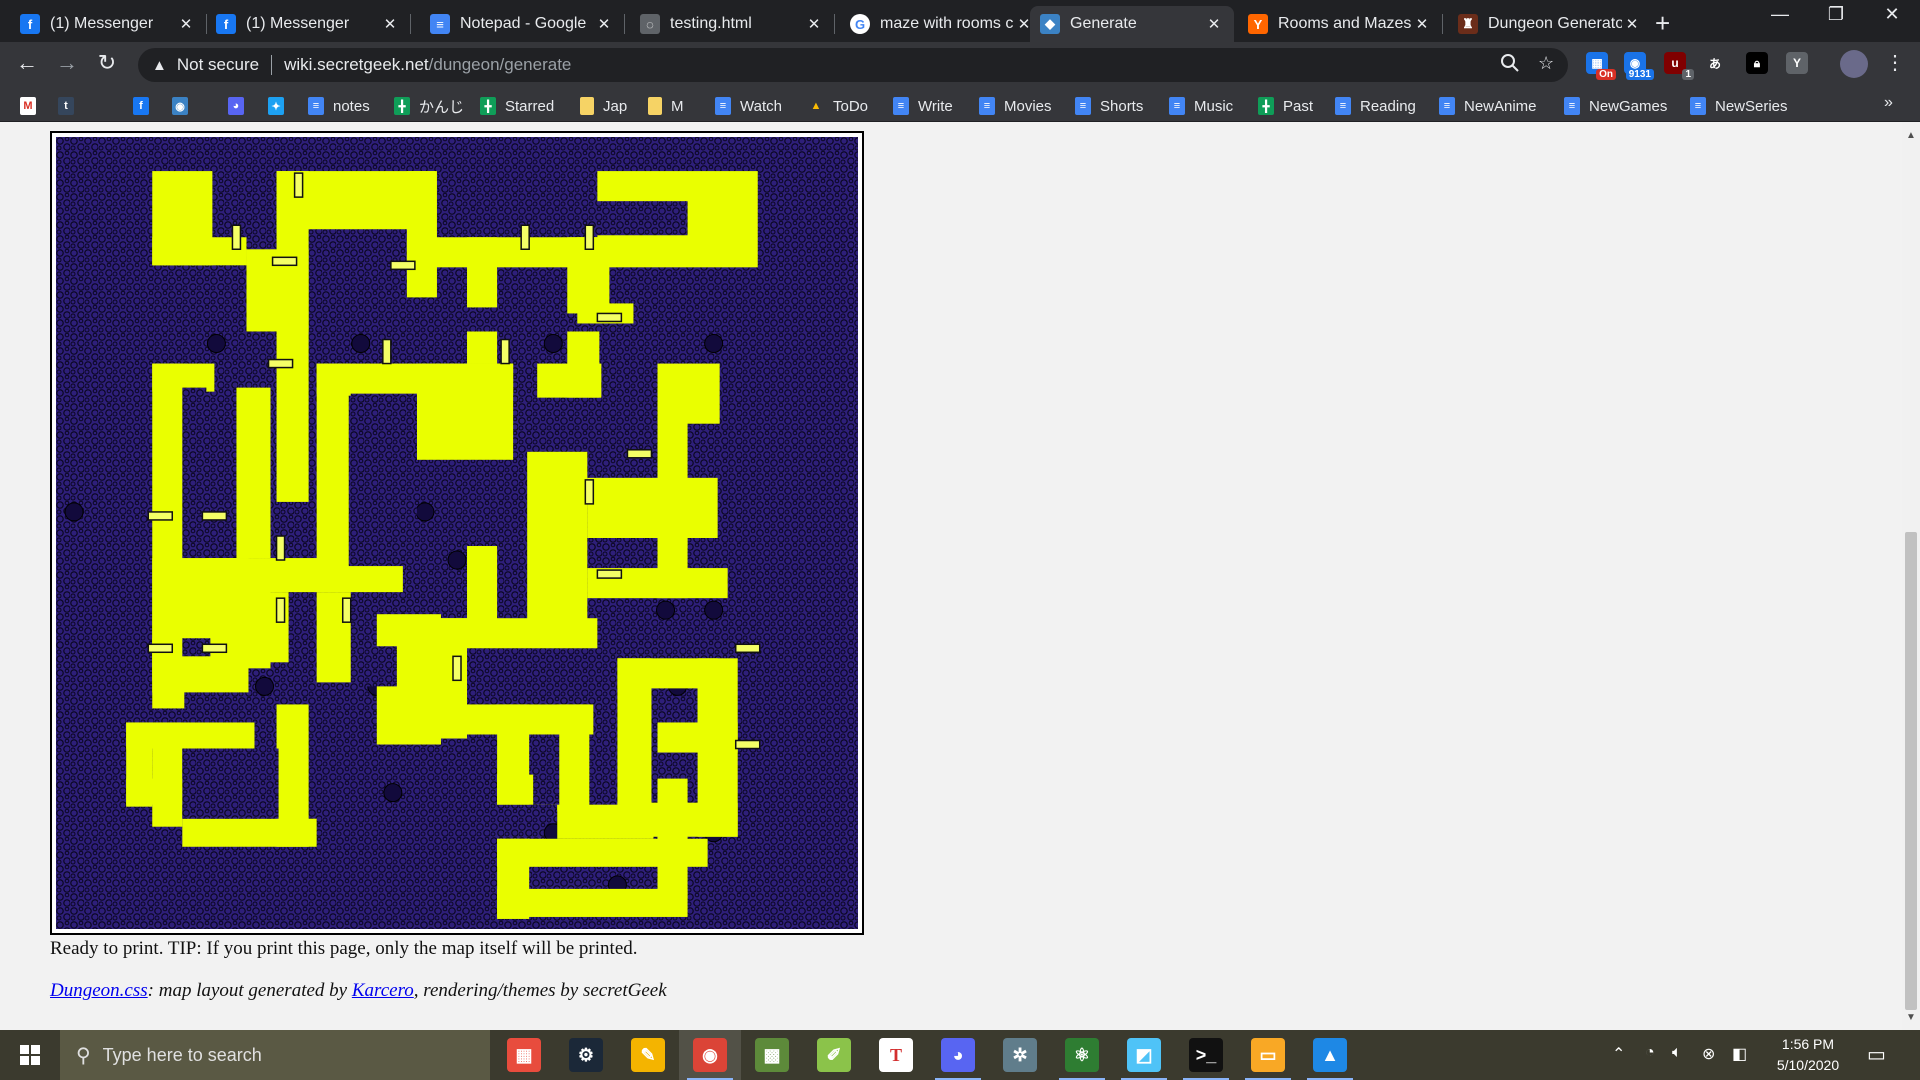 The height and width of the screenshot is (1080, 1920). I want to click on bookmark-newseries: ≡ NewSeries, so click(1739, 106).